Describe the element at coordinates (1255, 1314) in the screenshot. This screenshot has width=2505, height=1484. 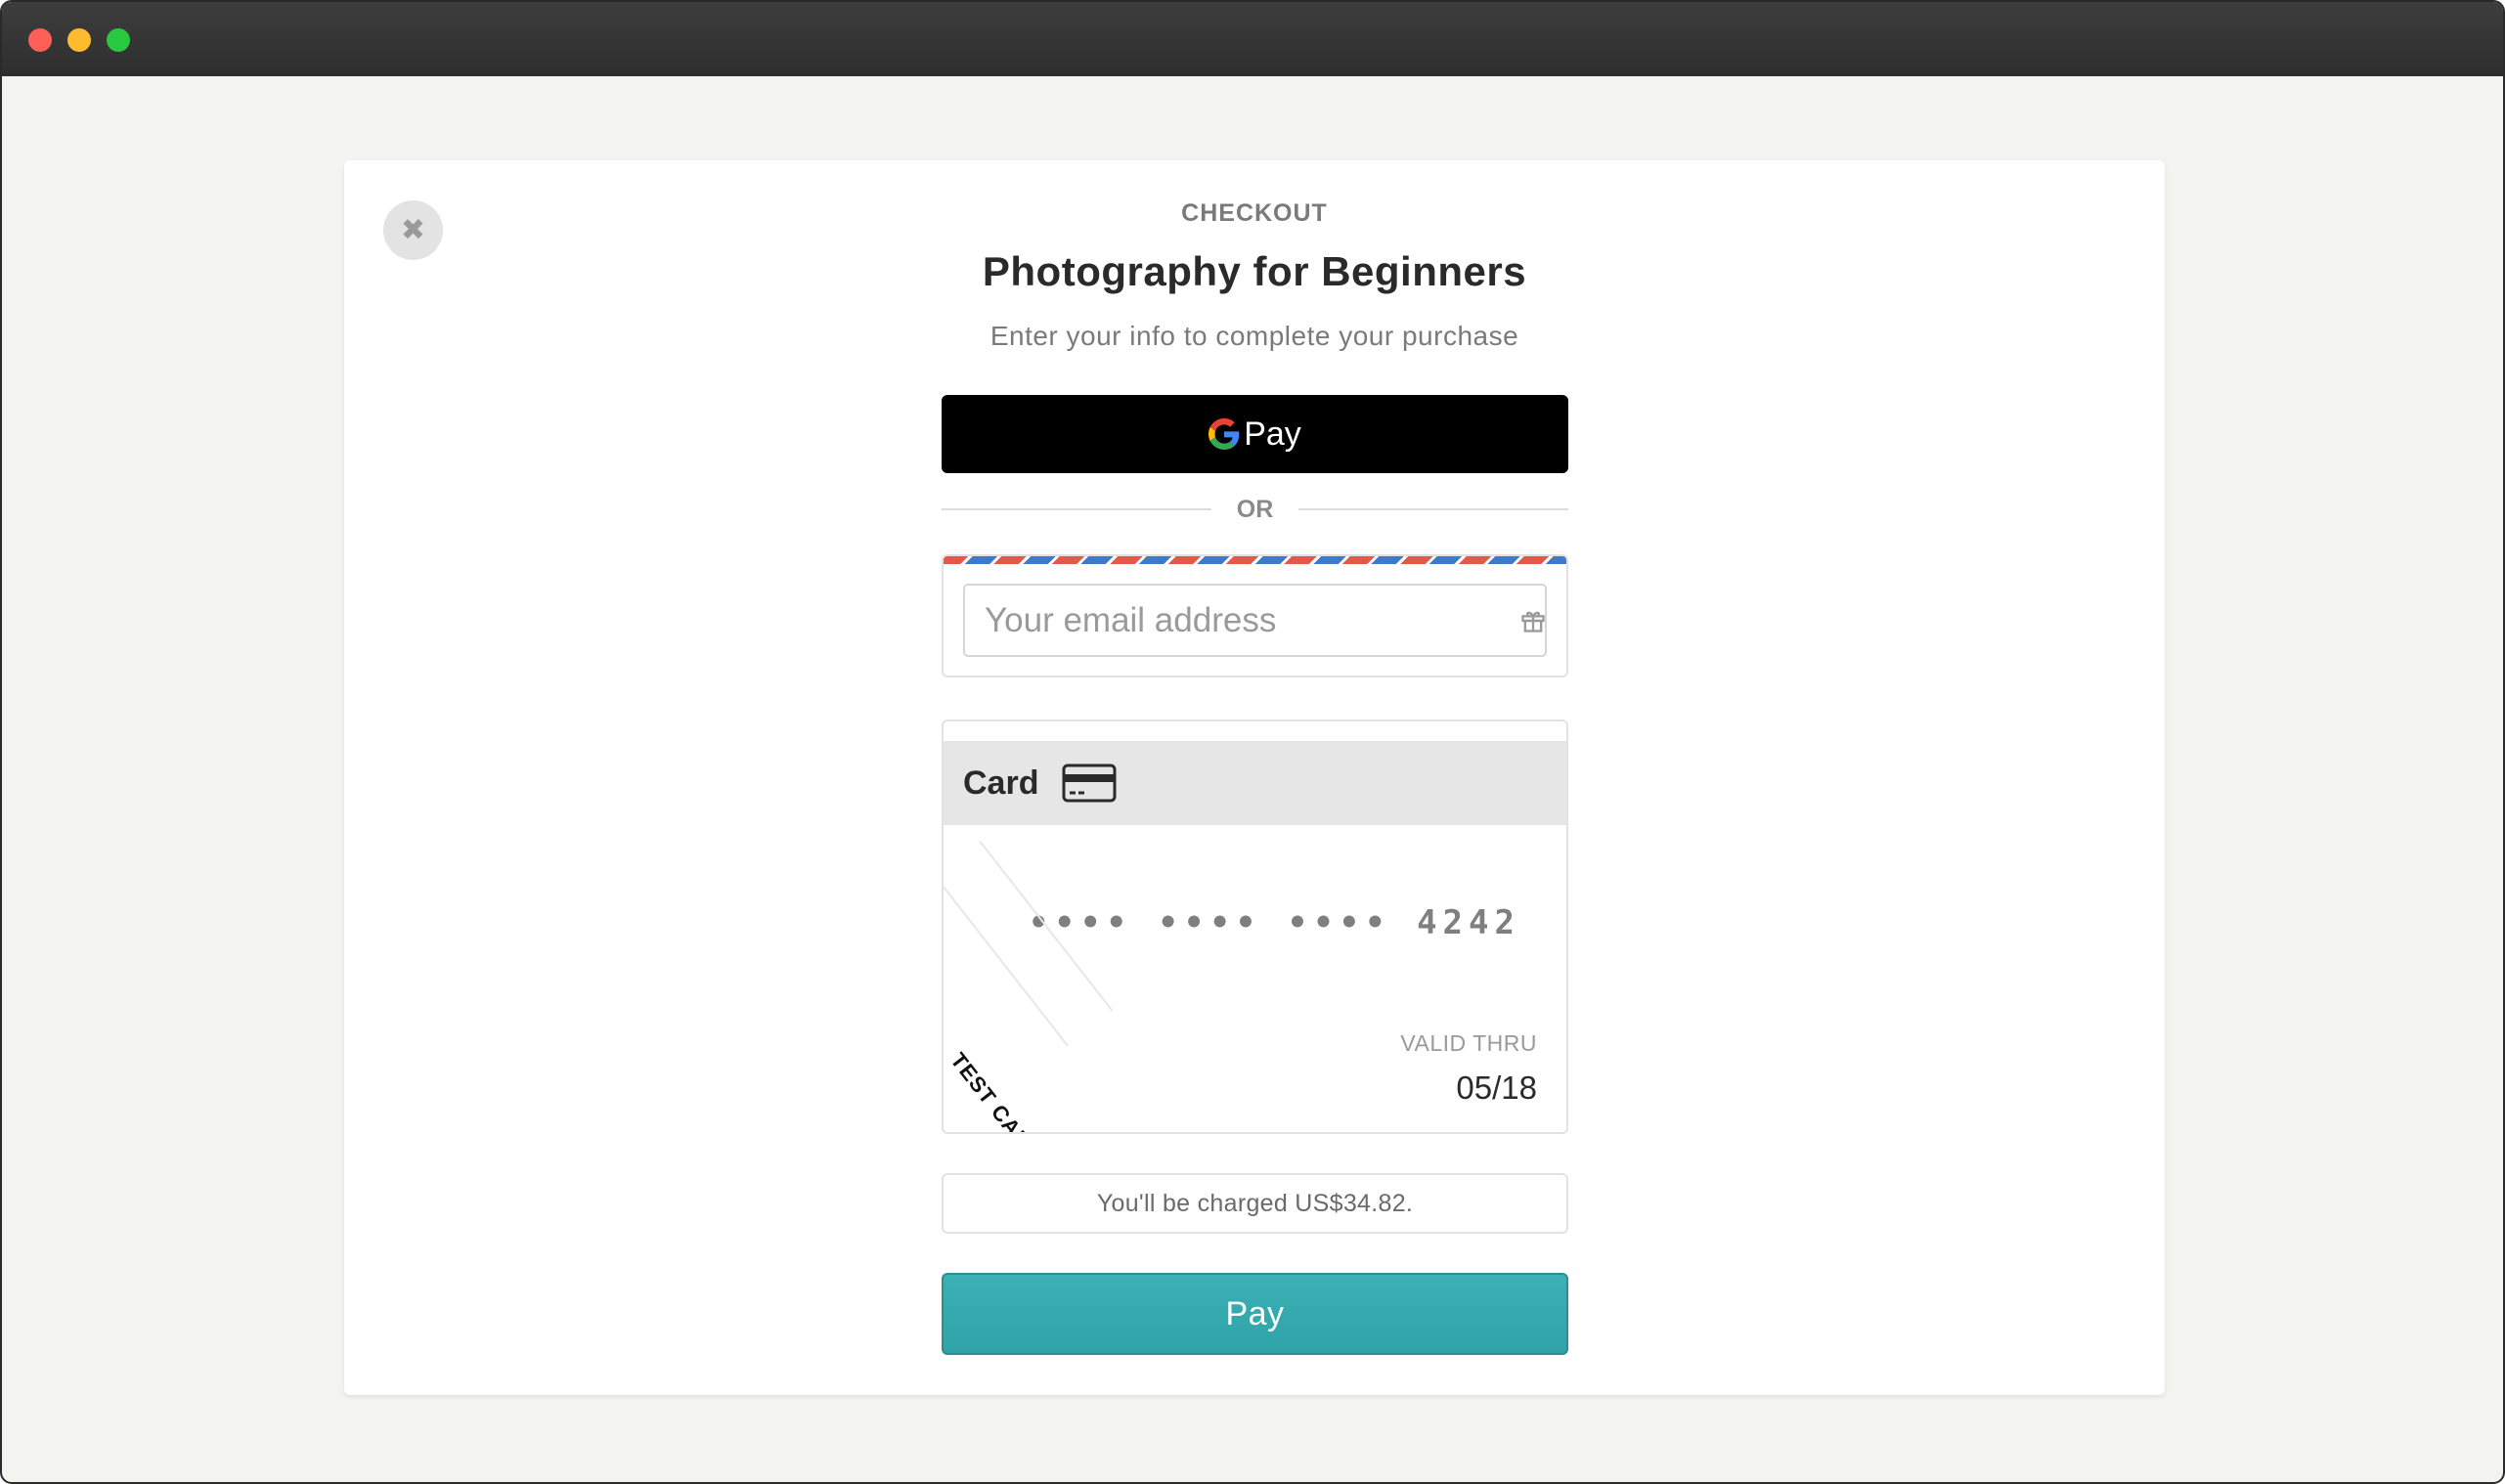
I see `pay-button: Pay` at that location.